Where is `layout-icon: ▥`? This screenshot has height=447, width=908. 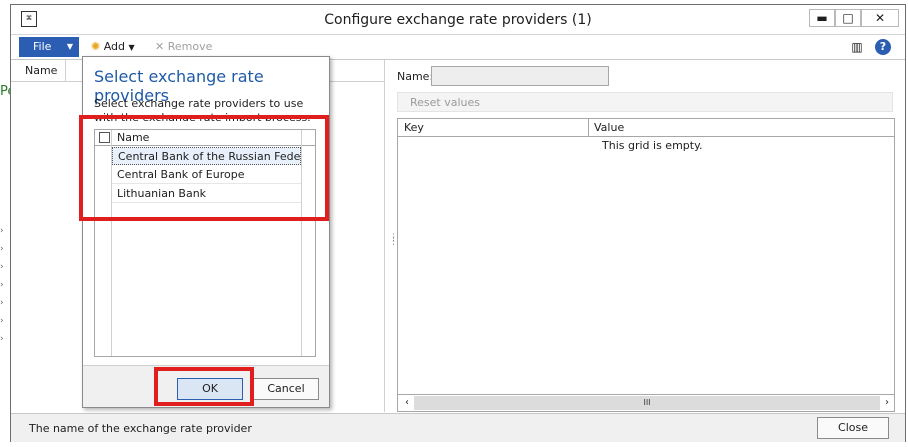 layout-icon: ▥ is located at coordinates (857, 47).